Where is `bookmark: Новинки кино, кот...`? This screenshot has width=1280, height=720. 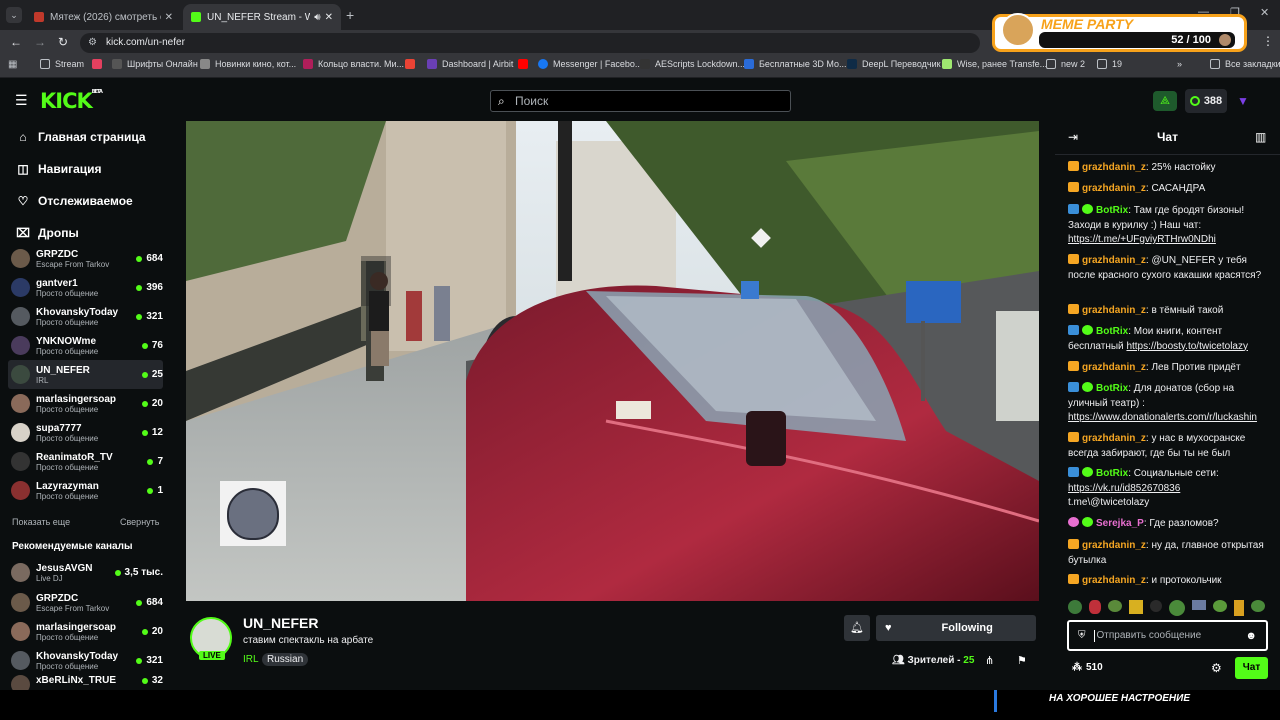 bookmark: Новинки кино, кот... is located at coordinates (248, 64).